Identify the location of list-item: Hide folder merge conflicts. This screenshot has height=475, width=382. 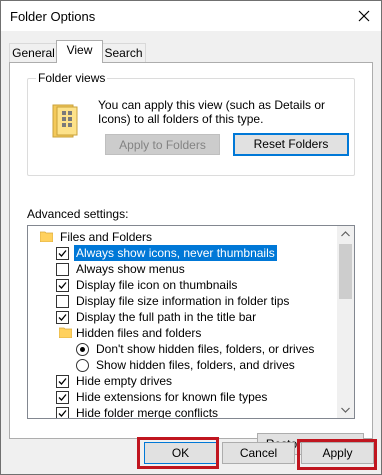
(183, 412).